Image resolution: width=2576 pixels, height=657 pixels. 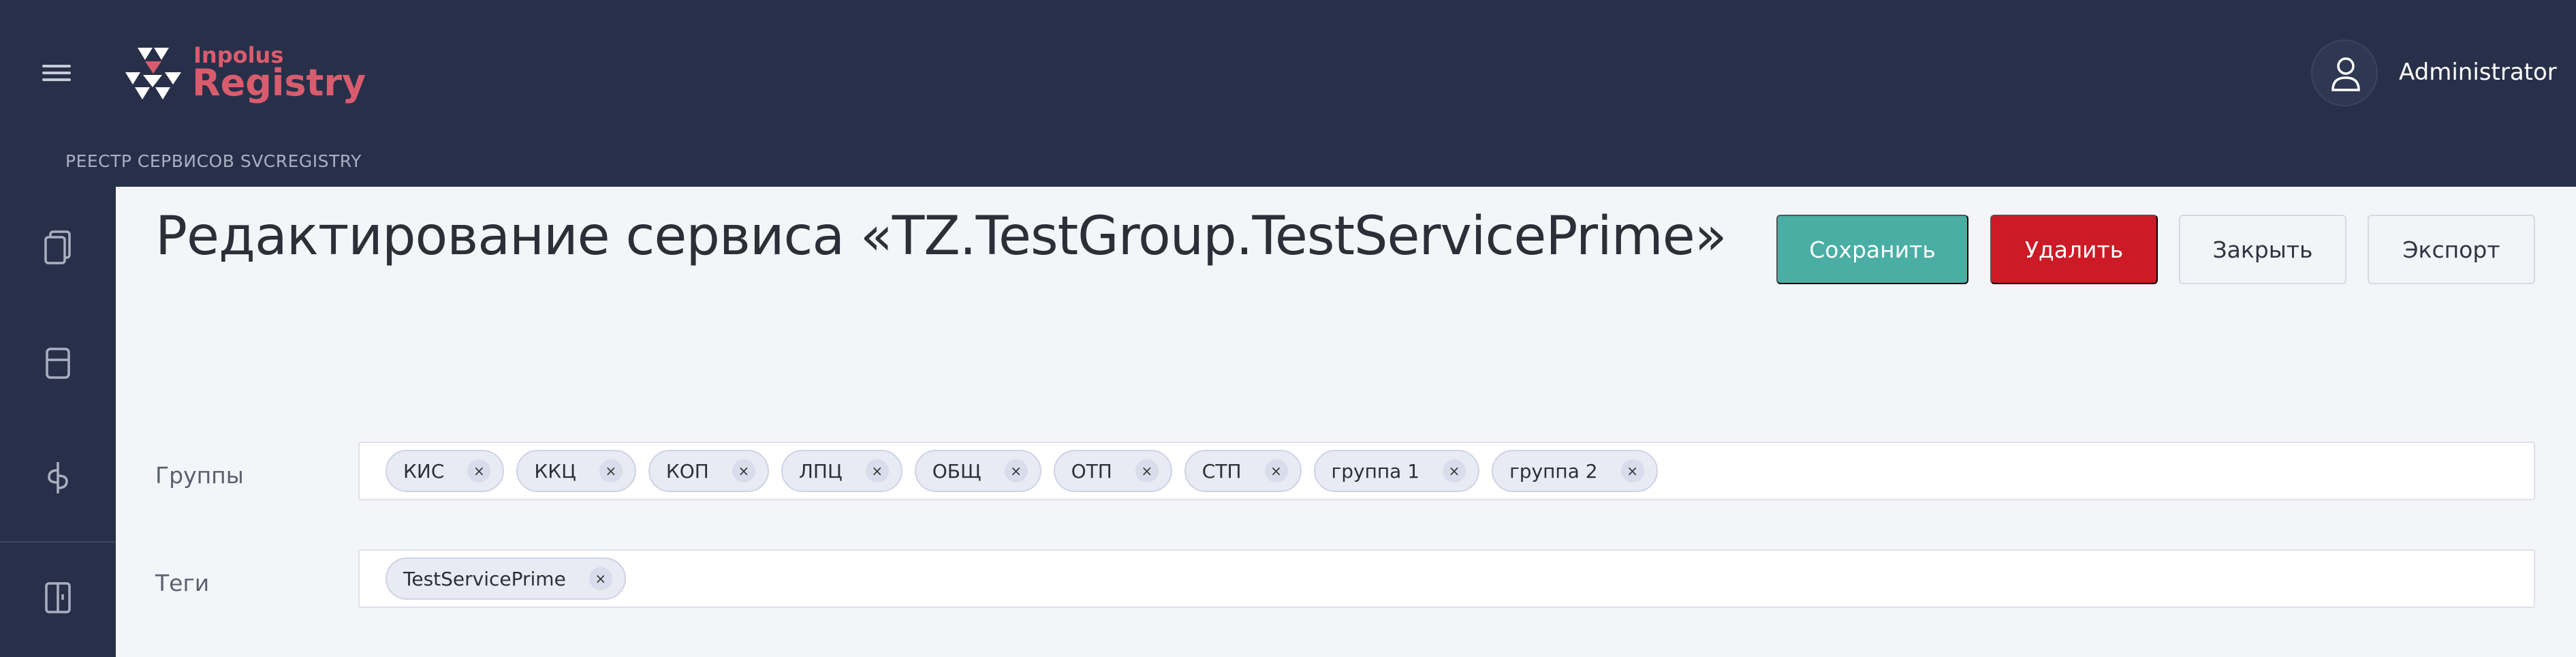 What do you see at coordinates (2074, 249) in the screenshot?
I see `delete-button: Удалить` at bounding box center [2074, 249].